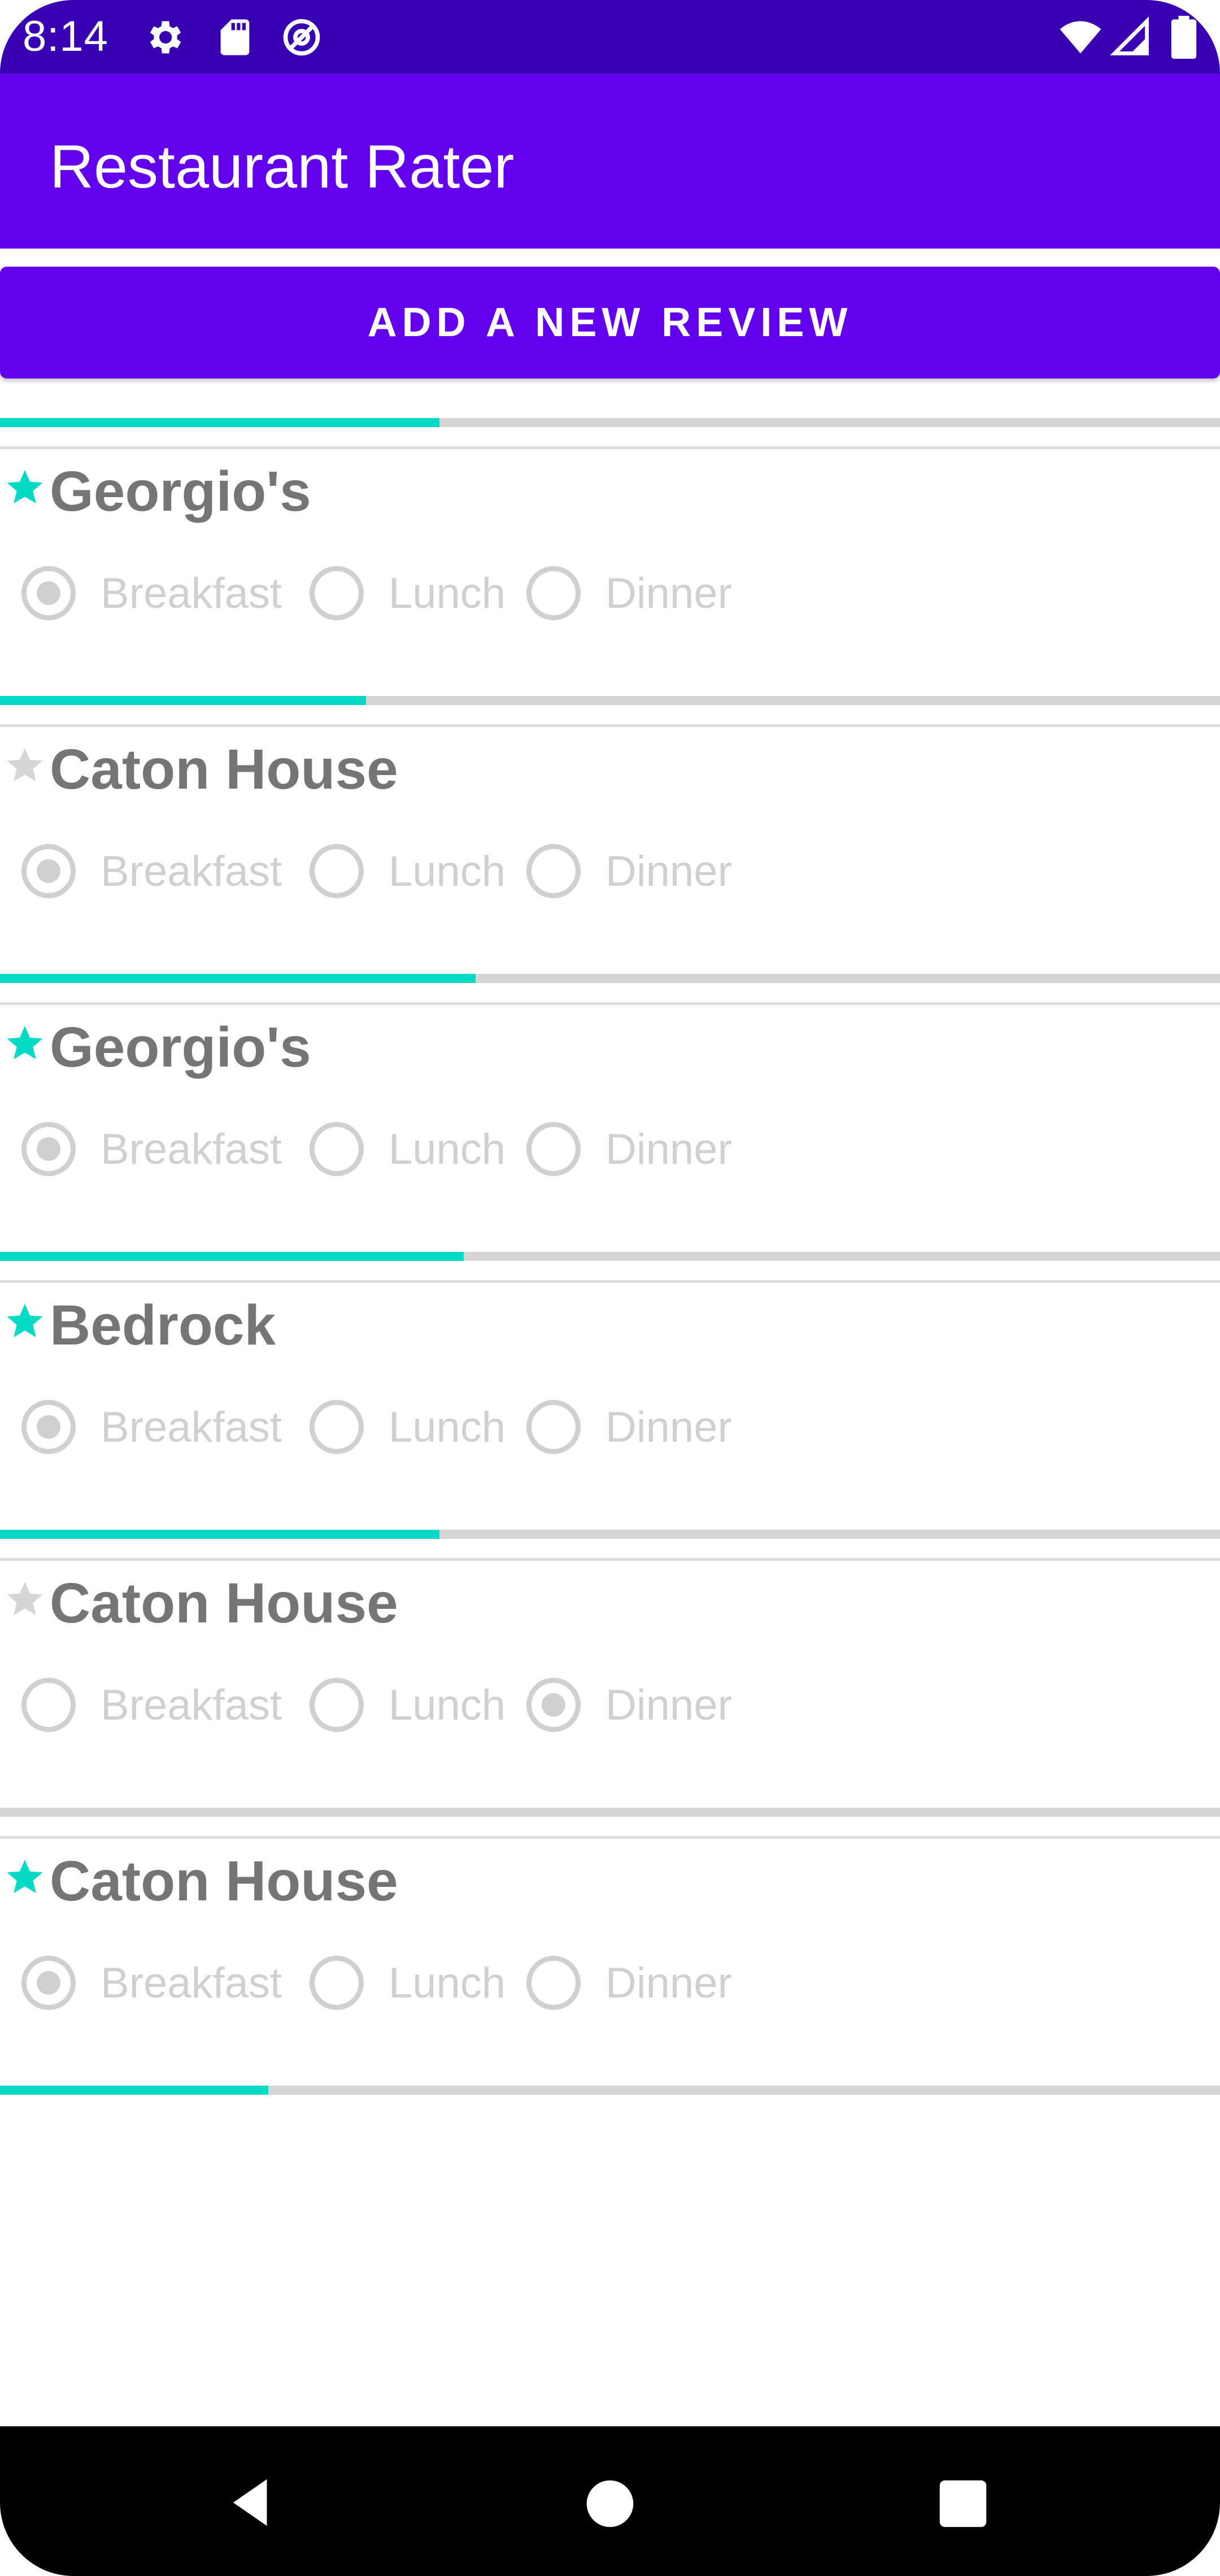 The image size is (1220, 2576). What do you see at coordinates (610, 36) in the screenshot?
I see `status-bar: 8:14` at bounding box center [610, 36].